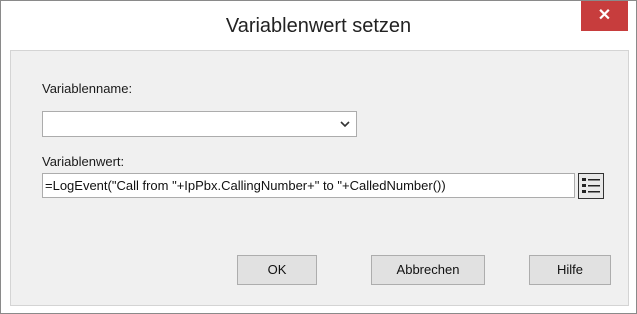  Describe the element at coordinates (345, 124) in the screenshot. I see `chevron-down-icon` at that location.